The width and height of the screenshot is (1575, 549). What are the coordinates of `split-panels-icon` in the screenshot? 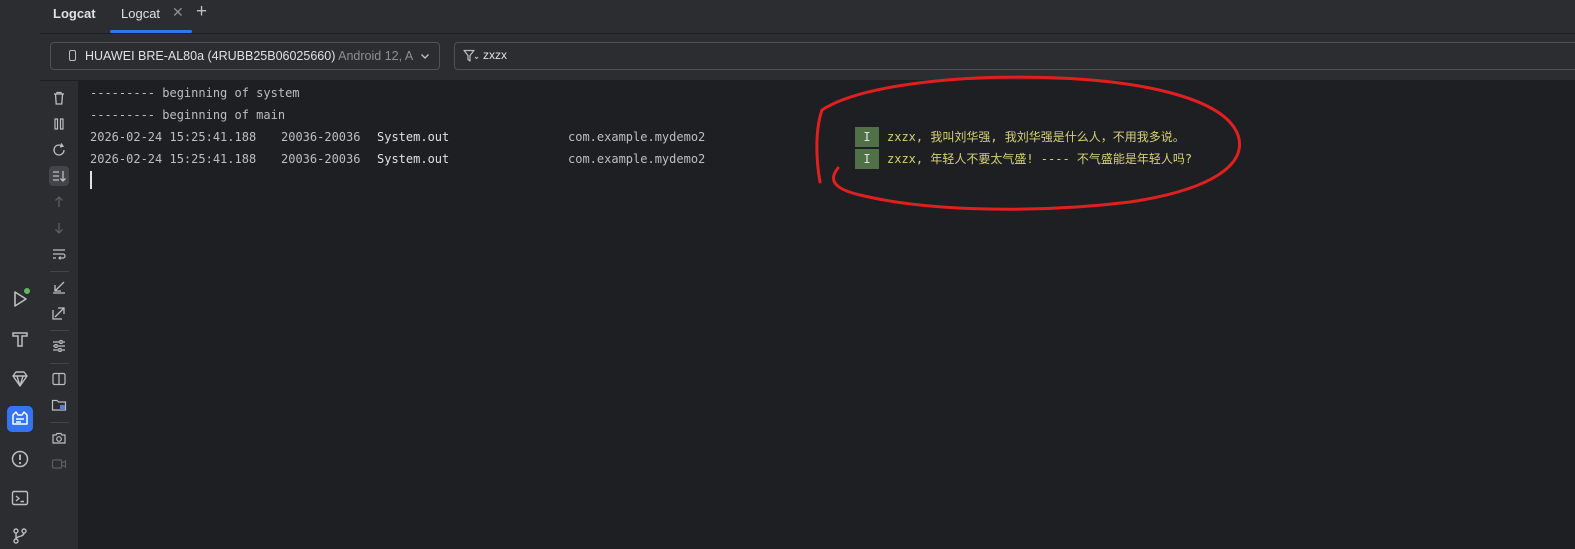 It's located at (59, 379).